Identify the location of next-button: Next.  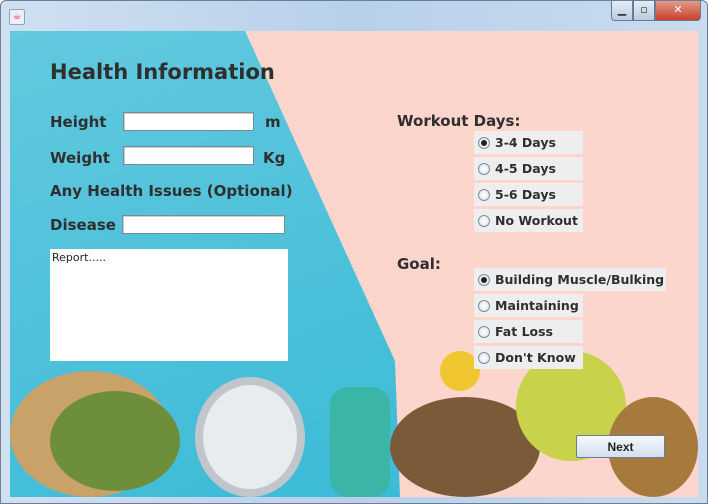
(620, 446).